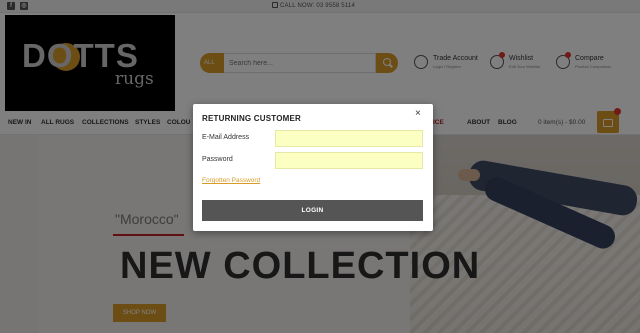  What do you see at coordinates (349, 160) in the screenshot?
I see `password-field` at bounding box center [349, 160].